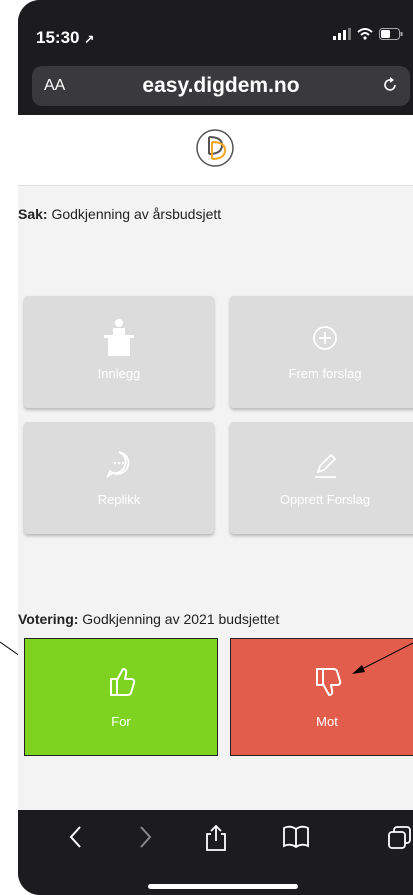 The image size is (413, 895). I want to click on vote-against-label: Mot, so click(327, 721).